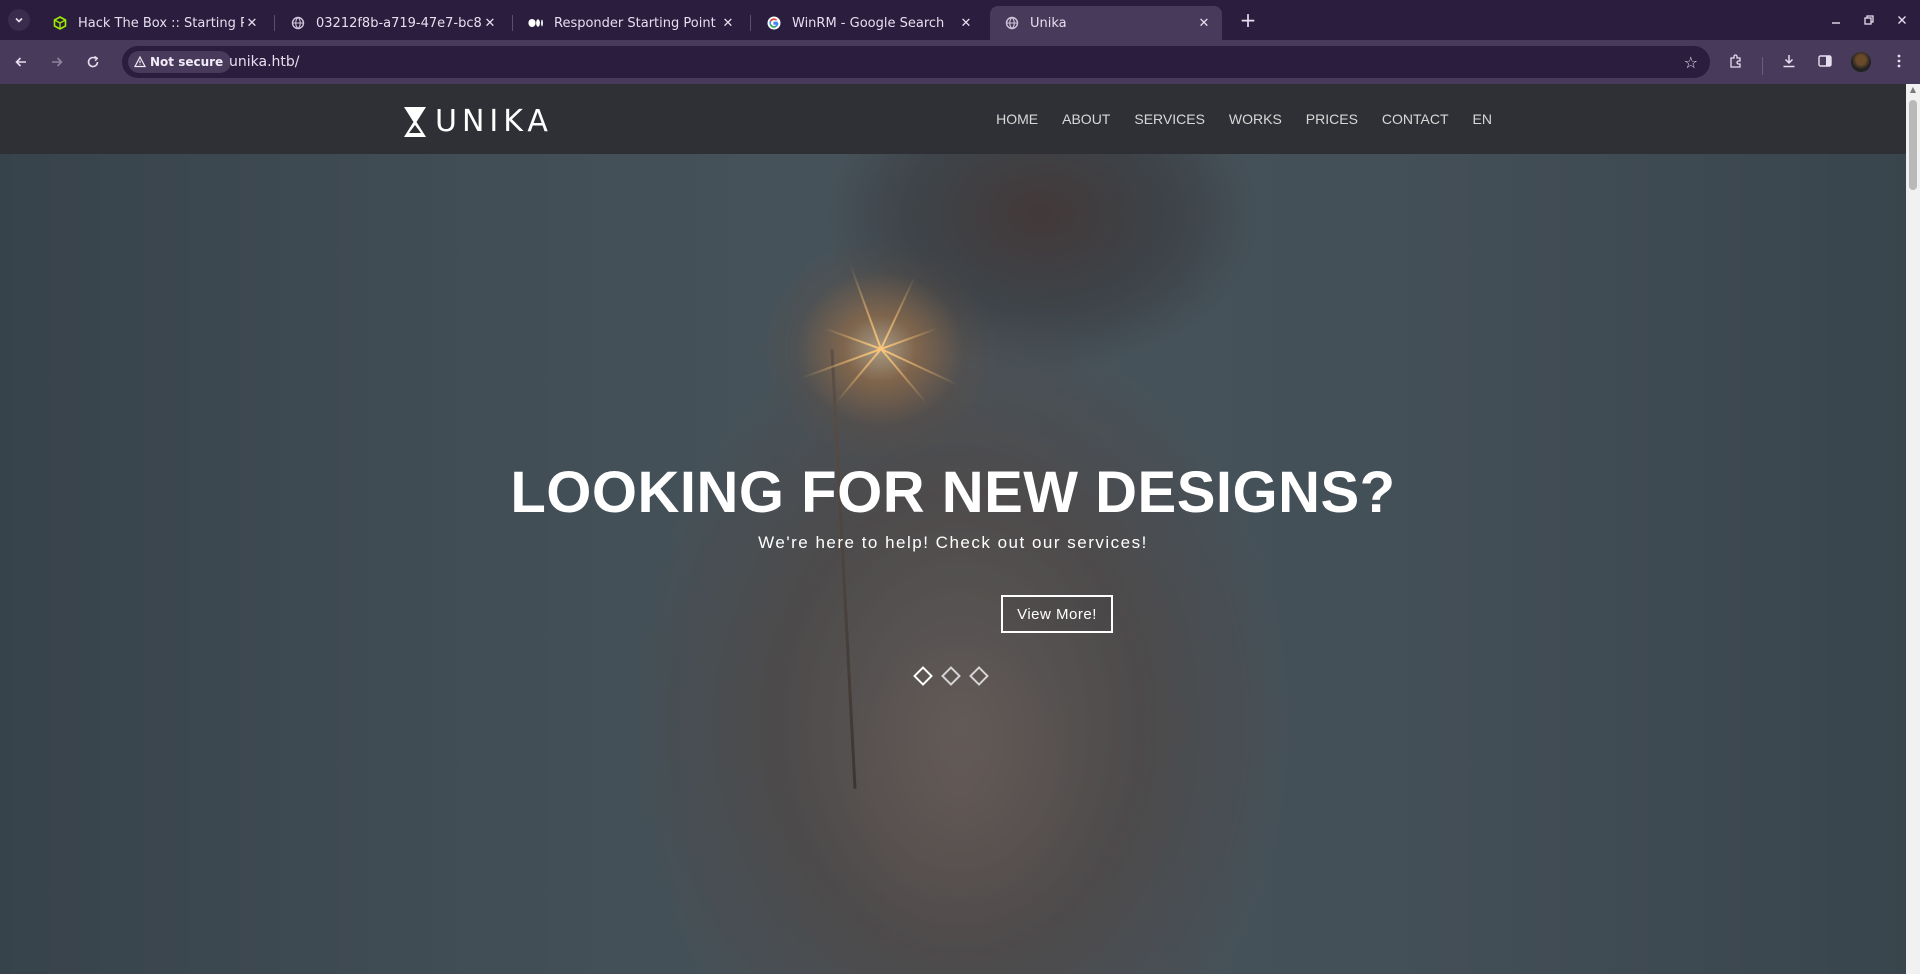 The image size is (1920, 974). I want to click on scroll-up-arrow-icon: ▲, so click(1913, 90).